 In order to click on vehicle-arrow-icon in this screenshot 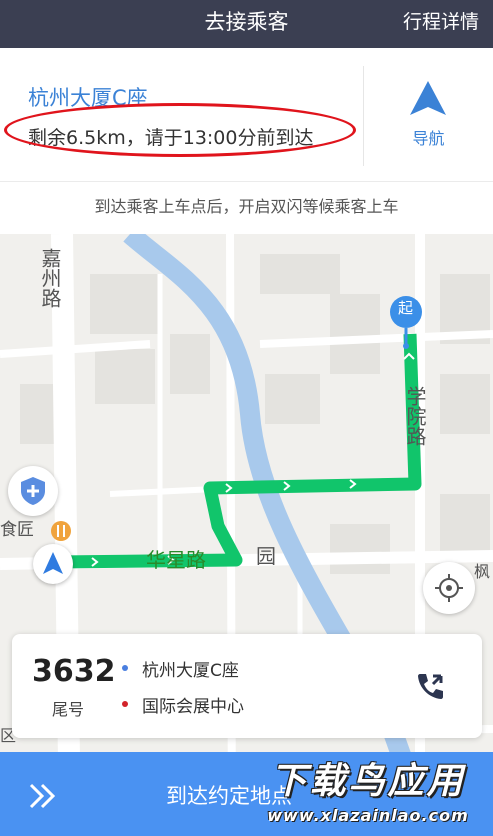, I will do `click(53, 563)`.